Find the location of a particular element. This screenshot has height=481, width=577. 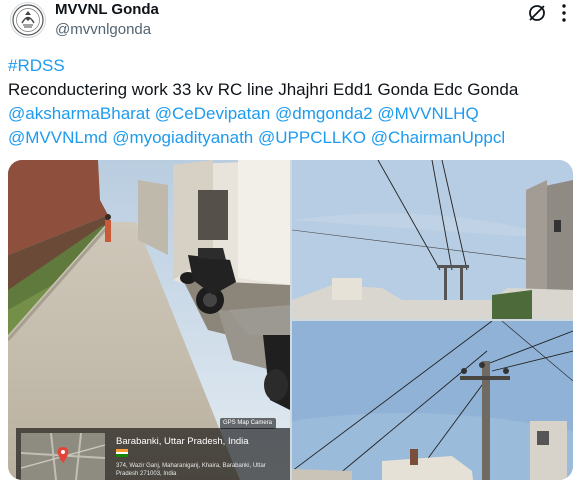

hashtag-link: #RDSS is located at coordinates (36, 65).